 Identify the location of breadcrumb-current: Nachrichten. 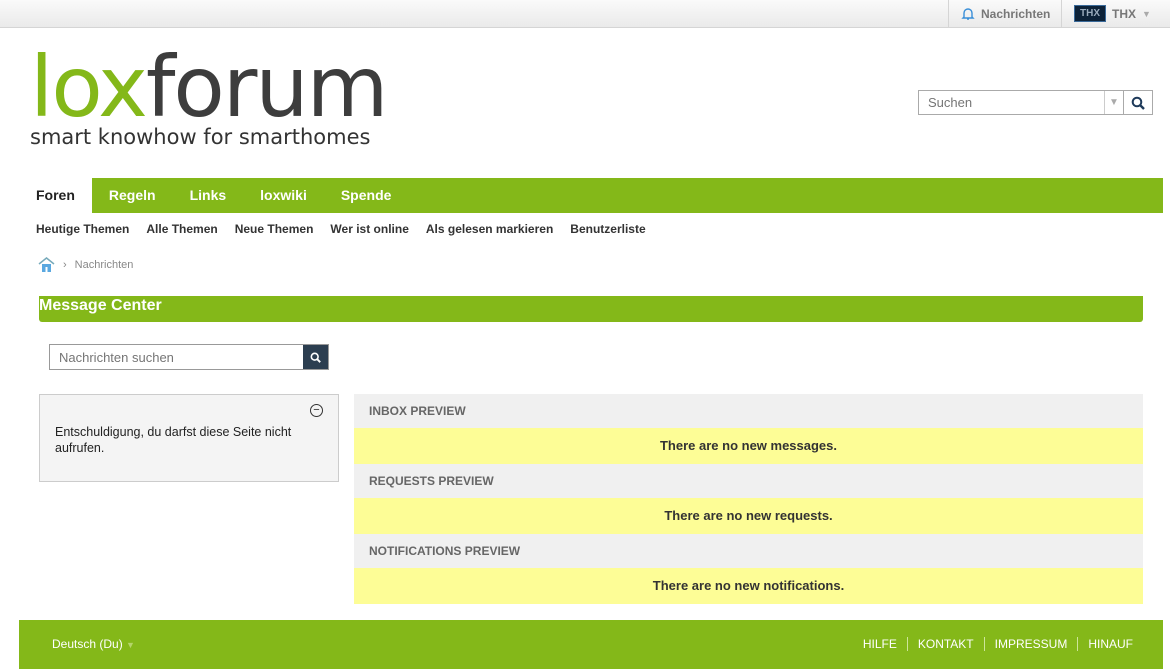
(104, 264).